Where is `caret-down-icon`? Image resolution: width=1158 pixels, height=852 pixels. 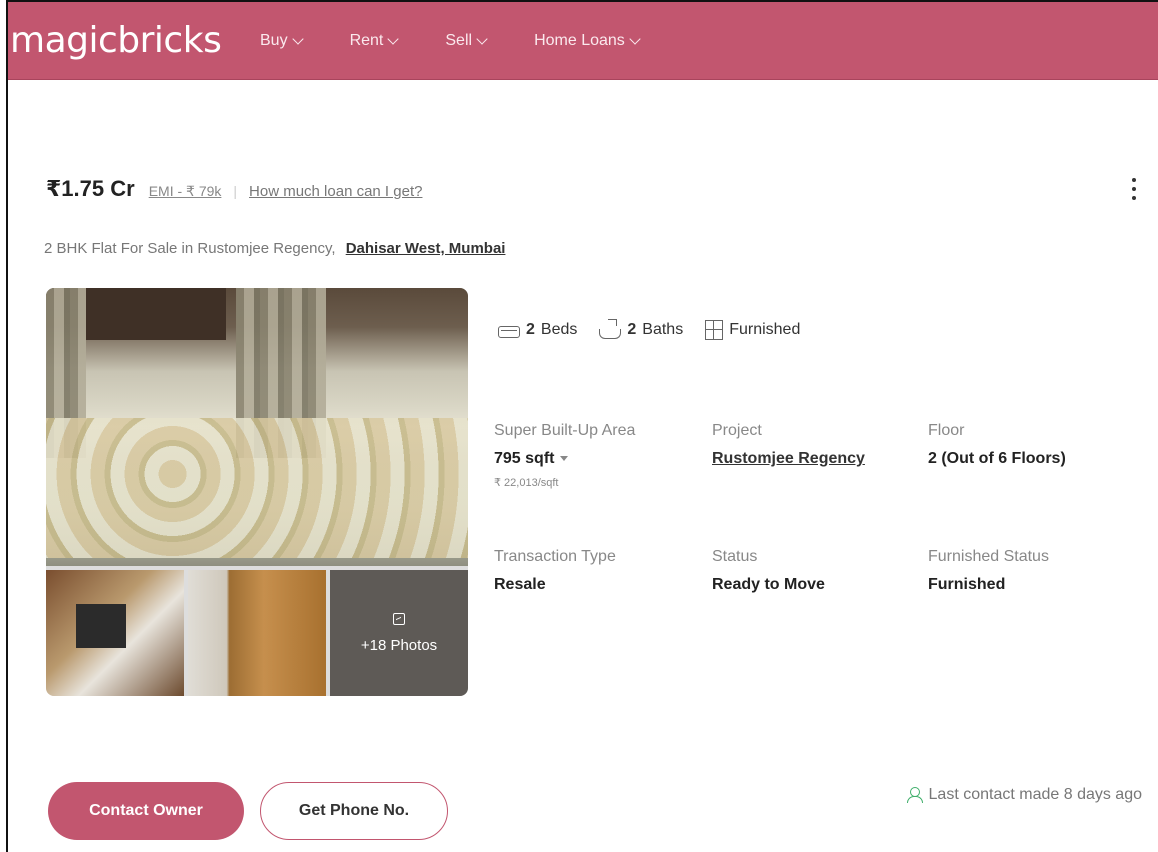
caret-down-icon is located at coordinates (564, 459).